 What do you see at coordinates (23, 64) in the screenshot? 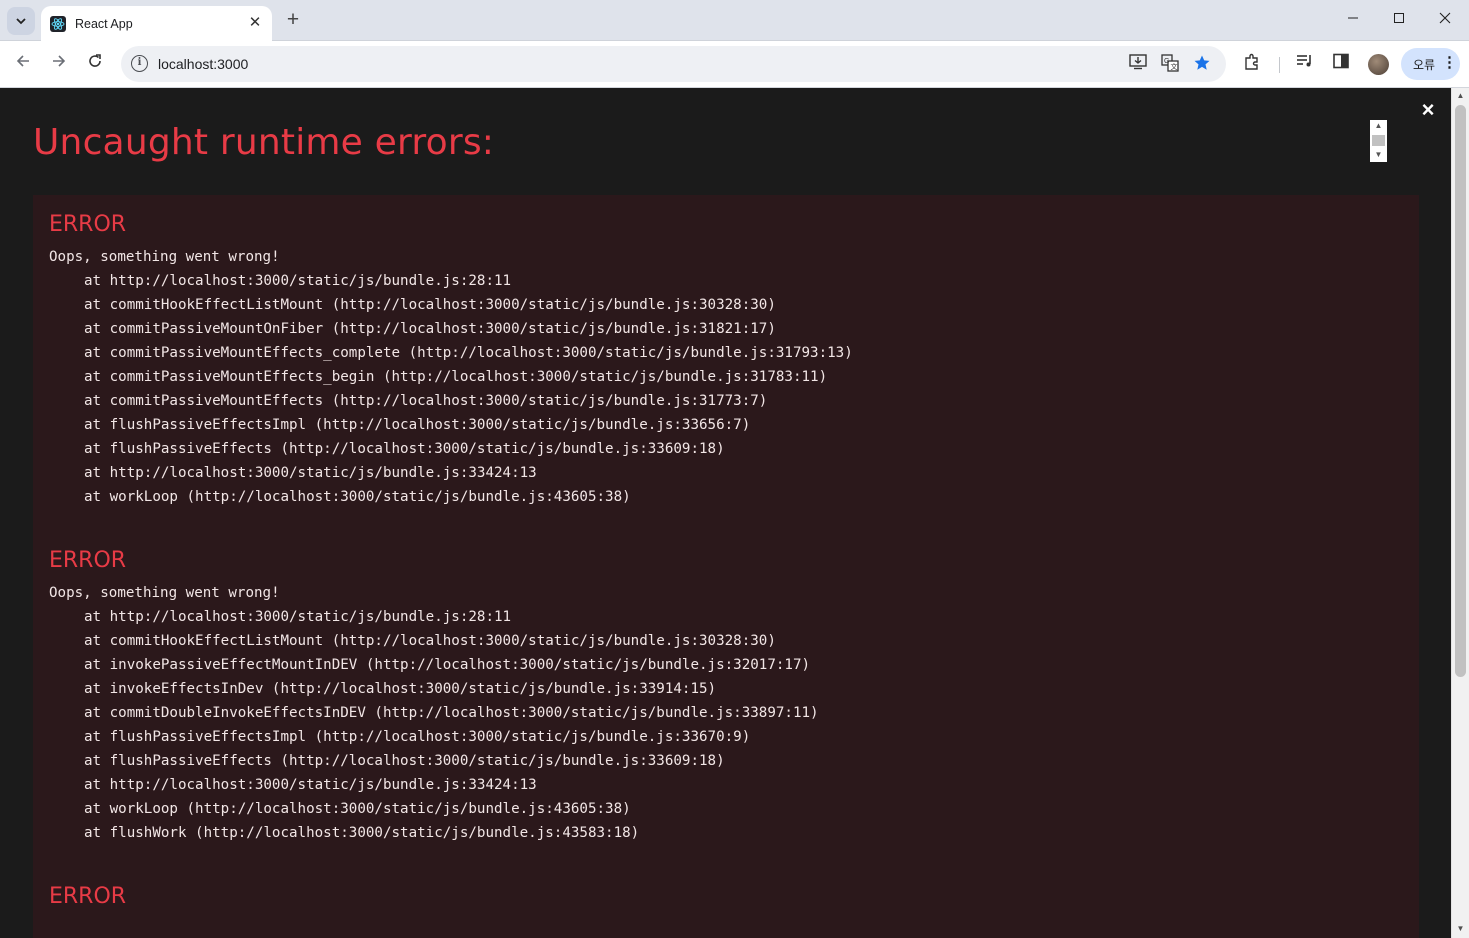
I see `back-icon` at bounding box center [23, 64].